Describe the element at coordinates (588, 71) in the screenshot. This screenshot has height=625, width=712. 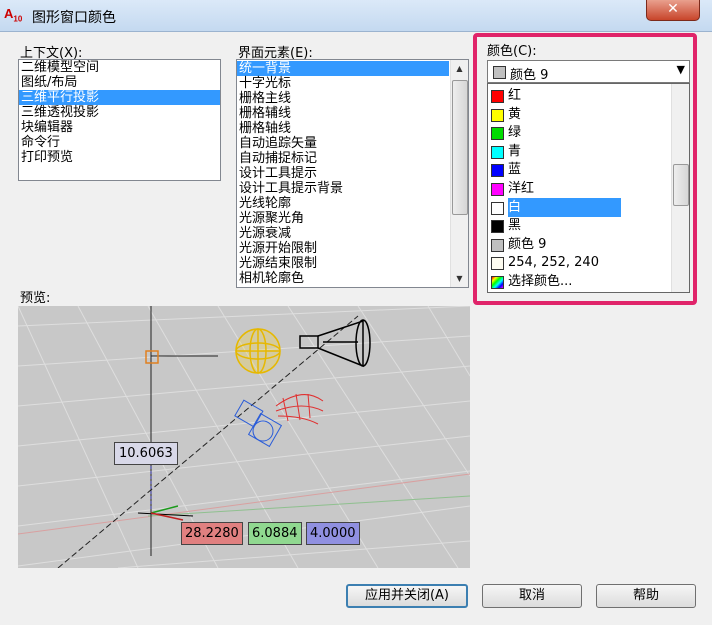
I see `color-combobox: 颜色 9 ▼` at that location.